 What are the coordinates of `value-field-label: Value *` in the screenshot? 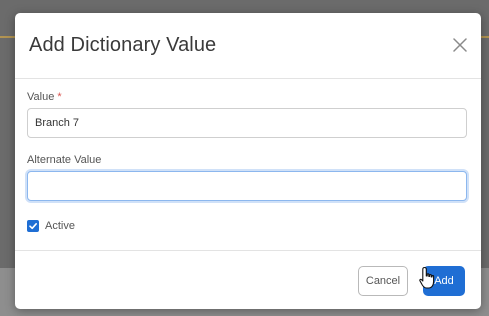 It's located at (44, 97).